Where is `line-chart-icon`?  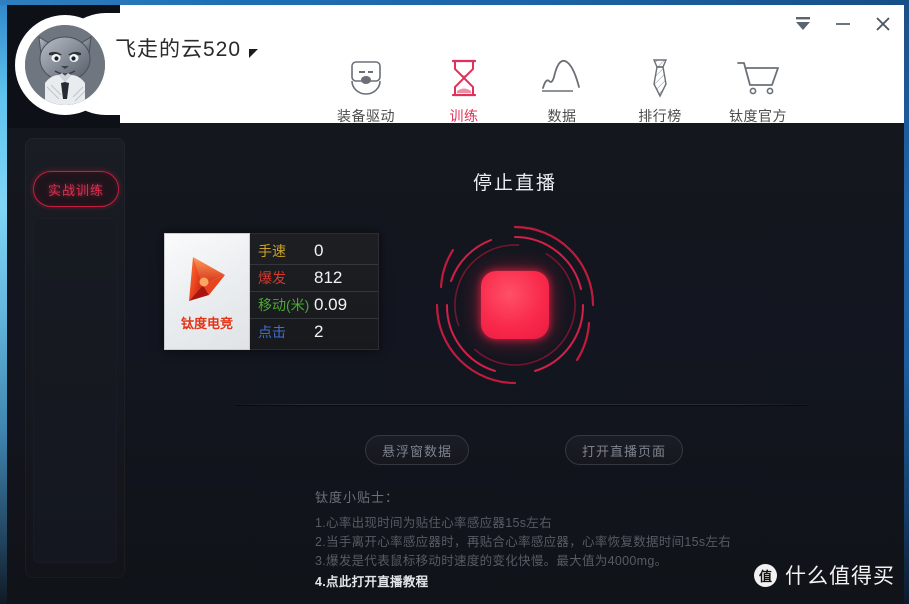
line-chart-icon is located at coordinates (562, 78).